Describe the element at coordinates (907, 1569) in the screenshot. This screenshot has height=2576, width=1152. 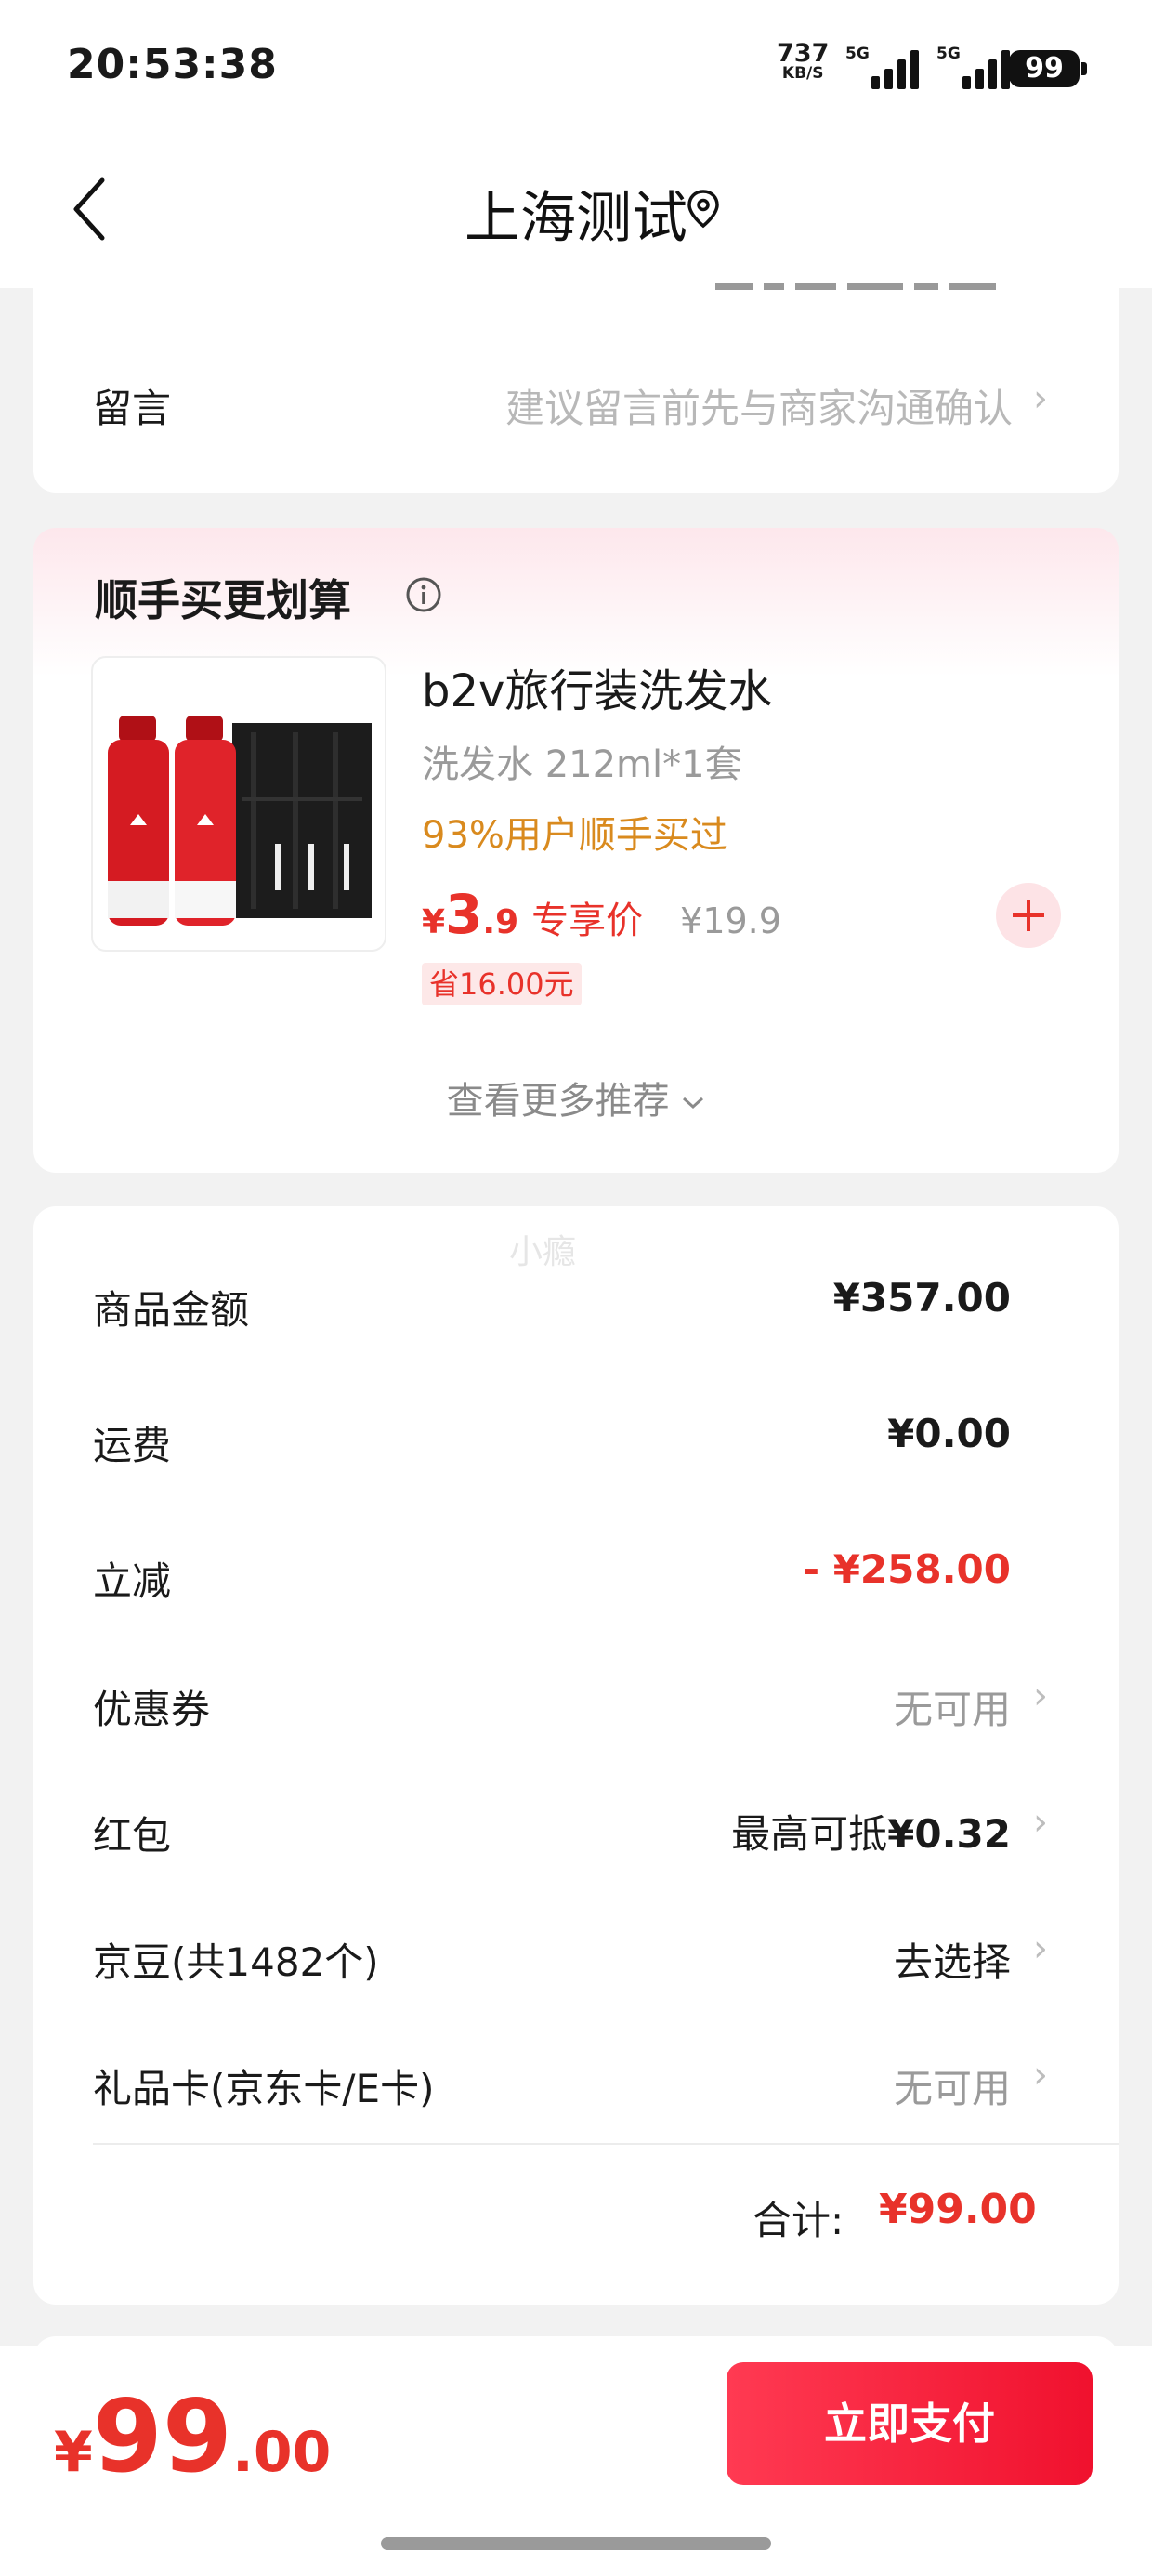
I see `summary-value-discount: - ¥258.00` at that location.